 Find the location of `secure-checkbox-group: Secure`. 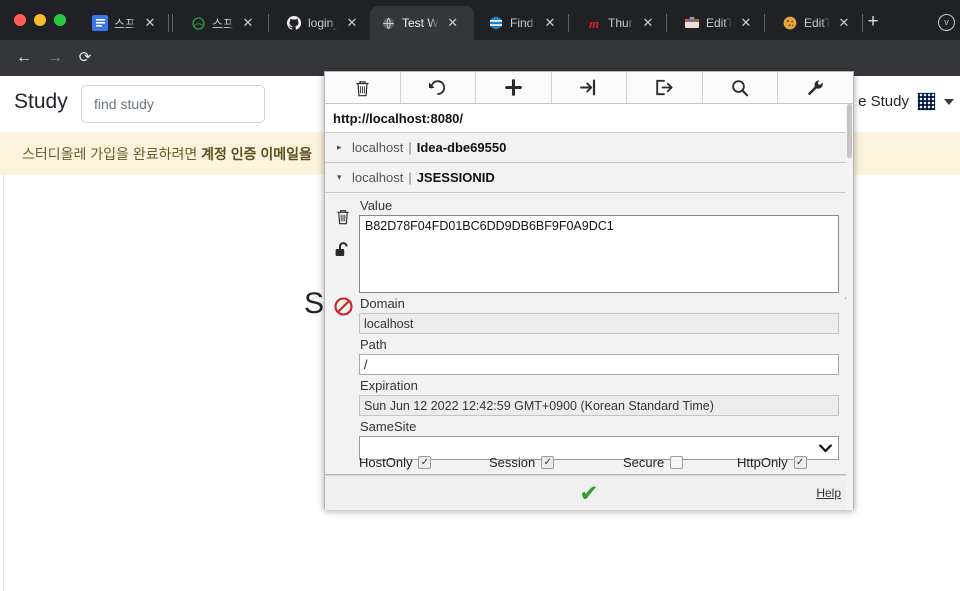

secure-checkbox-group: Secure is located at coordinates (680, 462).